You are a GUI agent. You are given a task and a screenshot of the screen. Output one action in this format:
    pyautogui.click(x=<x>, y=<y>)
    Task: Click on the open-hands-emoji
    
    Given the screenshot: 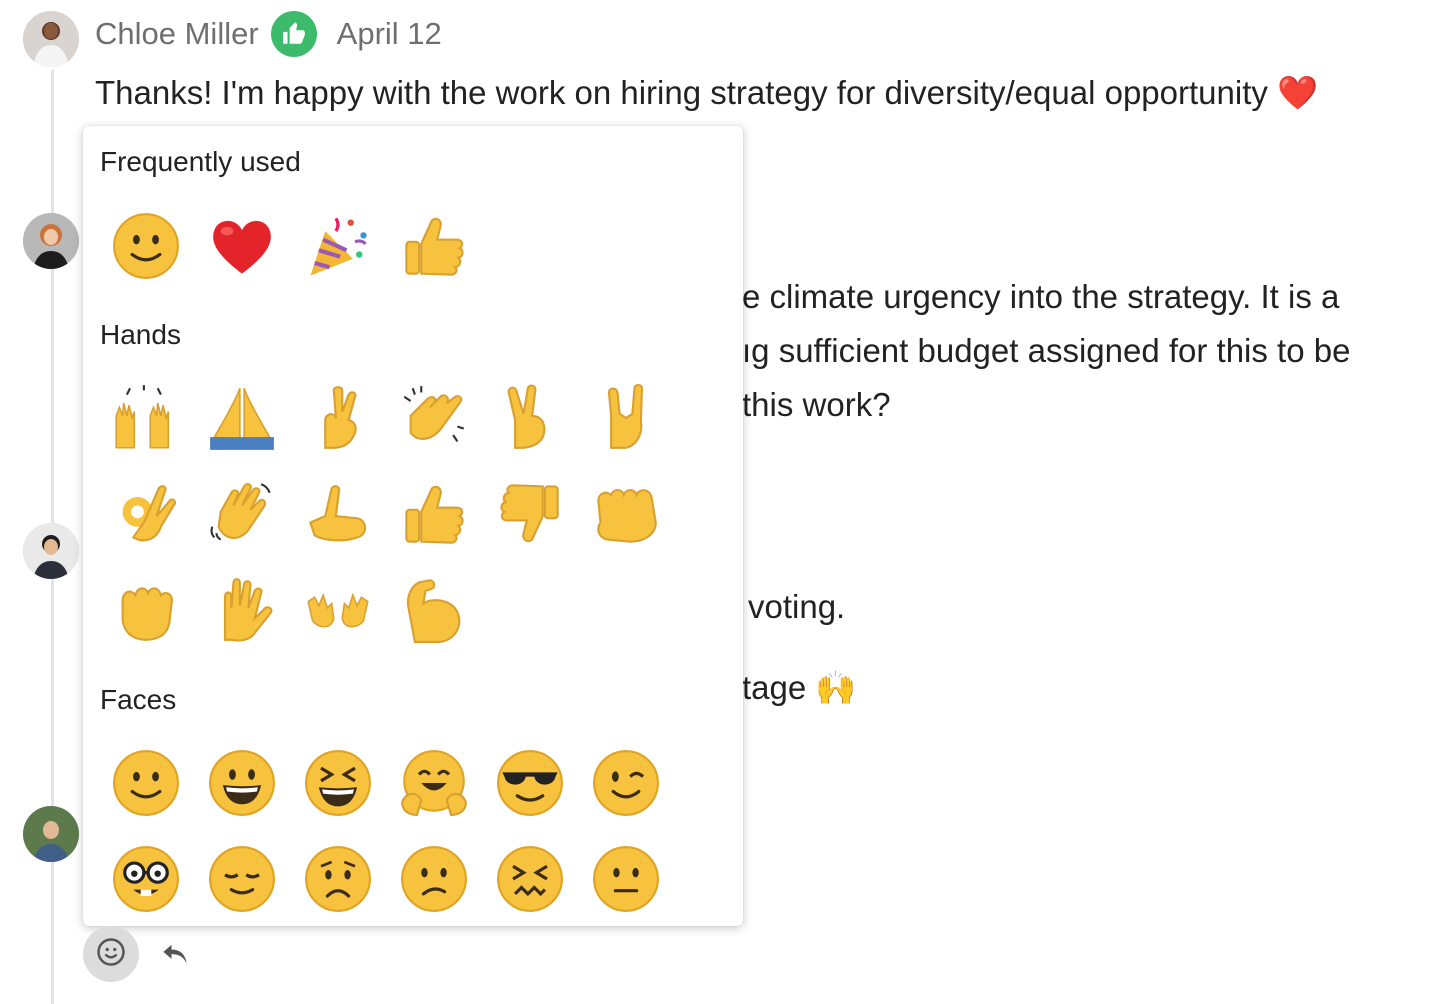 What is the action you would take?
    pyautogui.click(x=338, y=610)
    